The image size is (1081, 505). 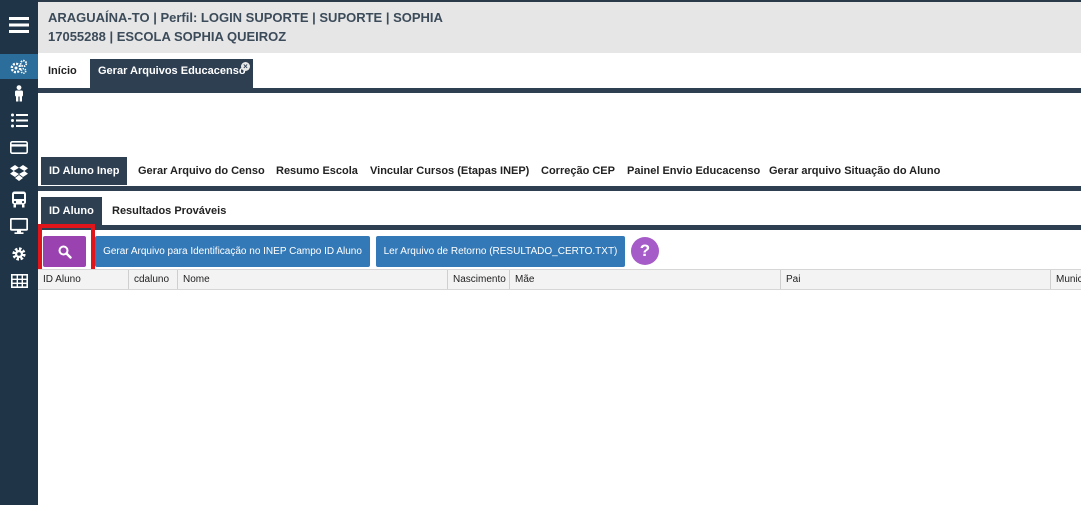 I want to click on dropbox-icon, so click(x=19, y=173).